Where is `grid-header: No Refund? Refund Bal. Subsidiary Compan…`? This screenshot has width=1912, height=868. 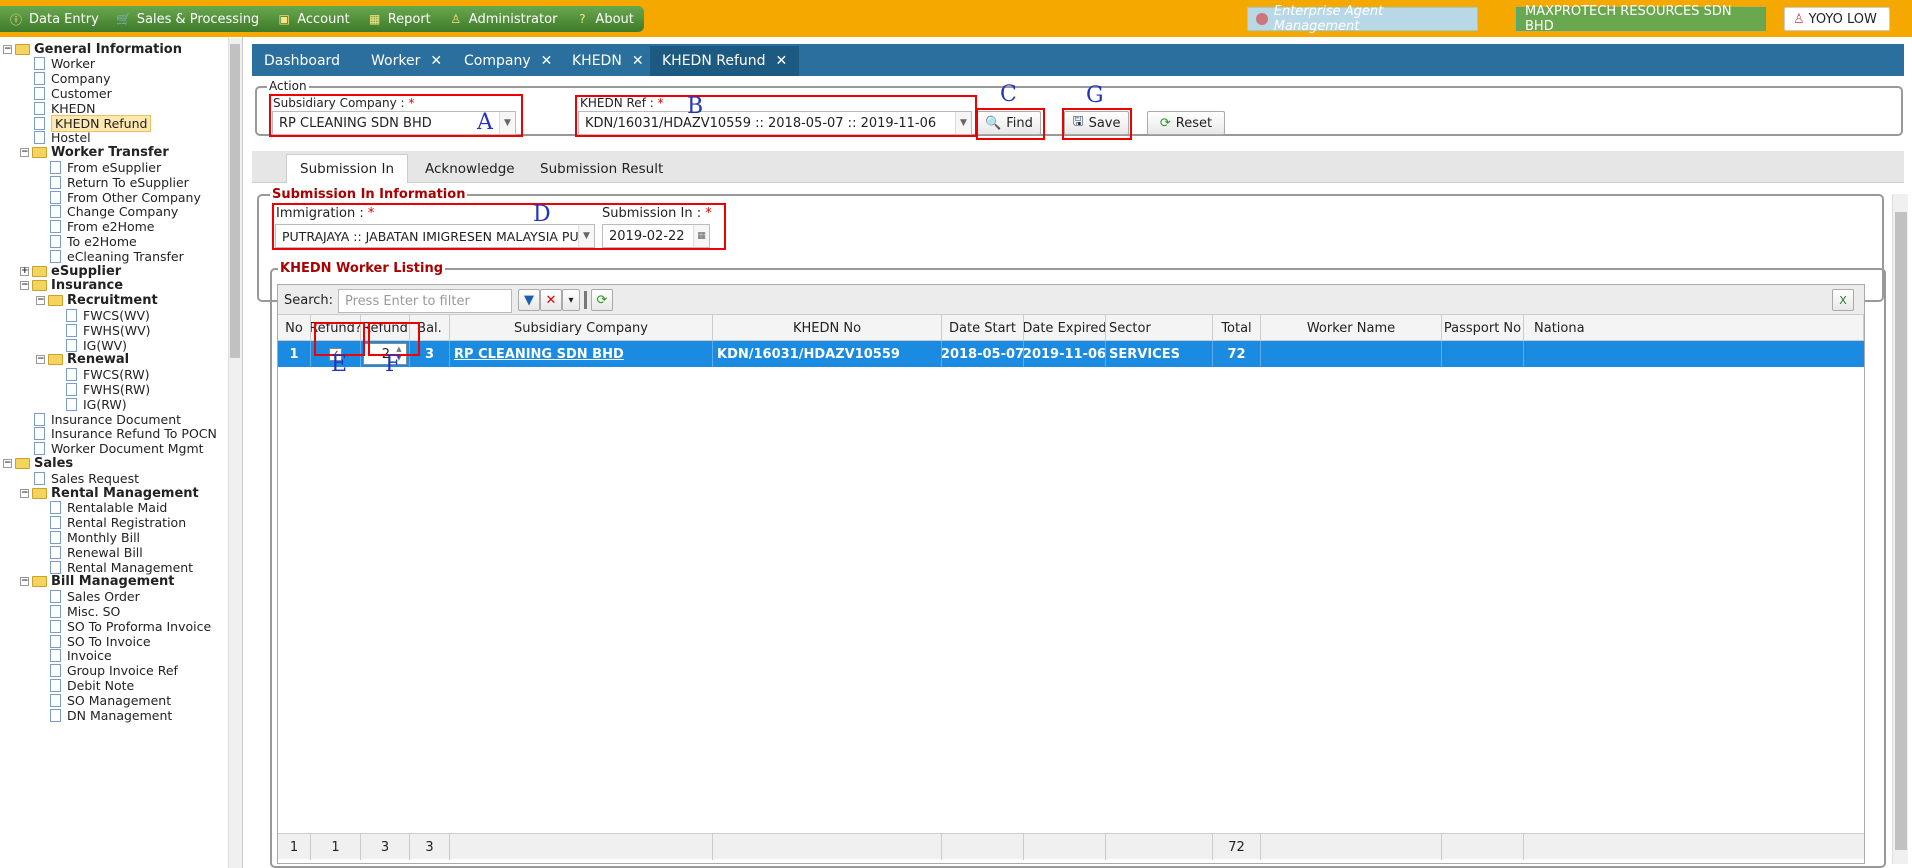
grid-header: No Refund? Refund Bal. Subsidiary Compan… is located at coordinates (1071, 328).